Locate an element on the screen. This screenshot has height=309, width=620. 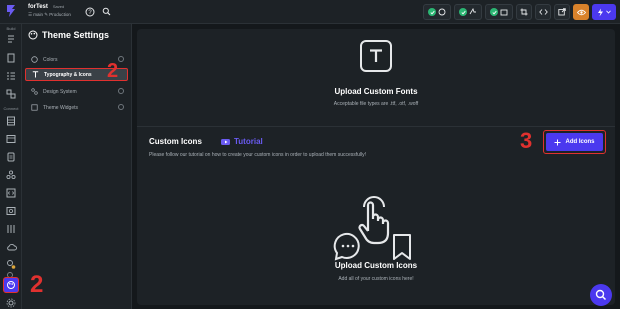
text-type-icon is located at coordinates (35, 74).